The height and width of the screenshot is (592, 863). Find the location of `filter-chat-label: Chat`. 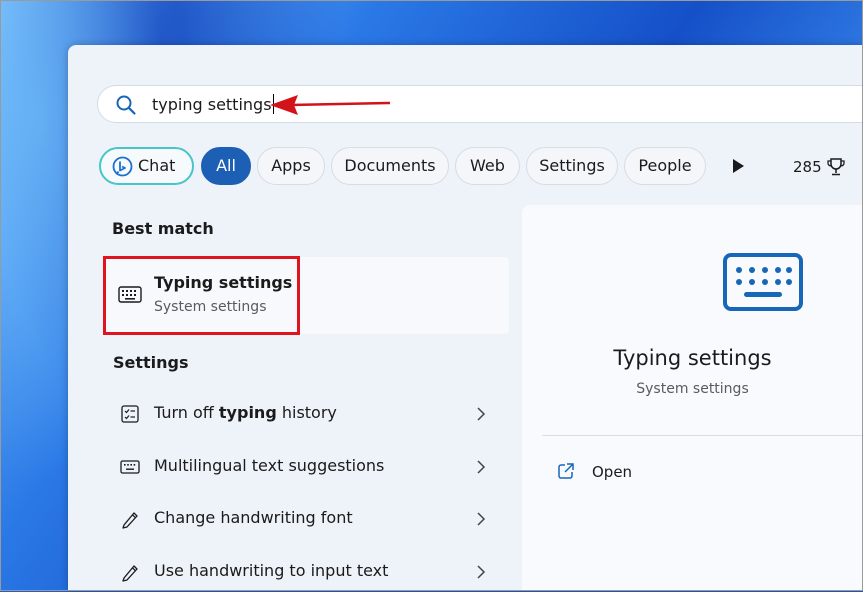

filter-chat-label: Chat is located at coordinates (157, 165).